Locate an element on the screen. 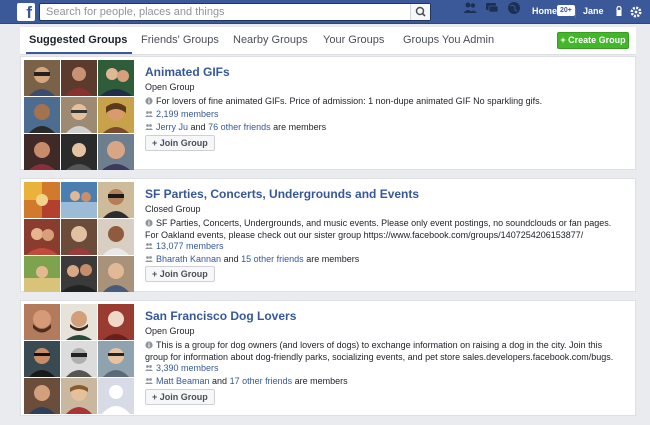 Image resolution: width=650 pixels, height=425 pixels. notifications-globe-icon is located at coordinates (514, 8).